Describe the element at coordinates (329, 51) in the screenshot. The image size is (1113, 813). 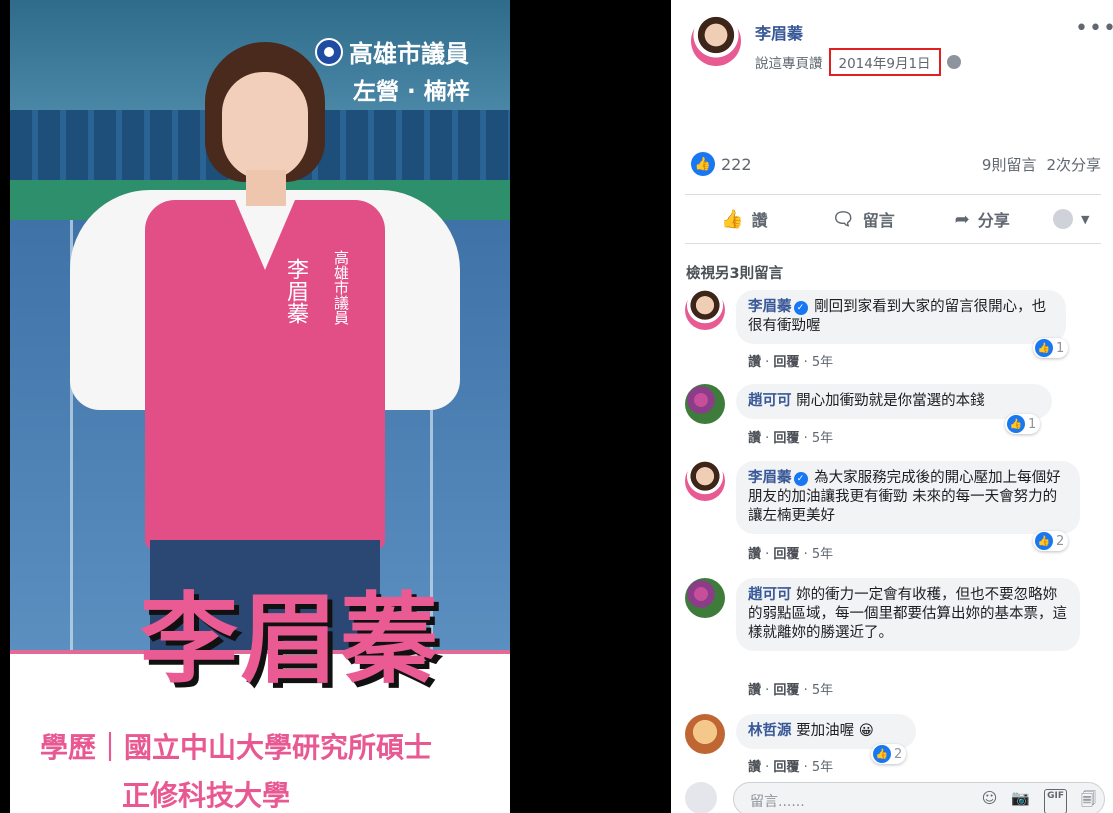
I see `party-emblem-icon` at that location.